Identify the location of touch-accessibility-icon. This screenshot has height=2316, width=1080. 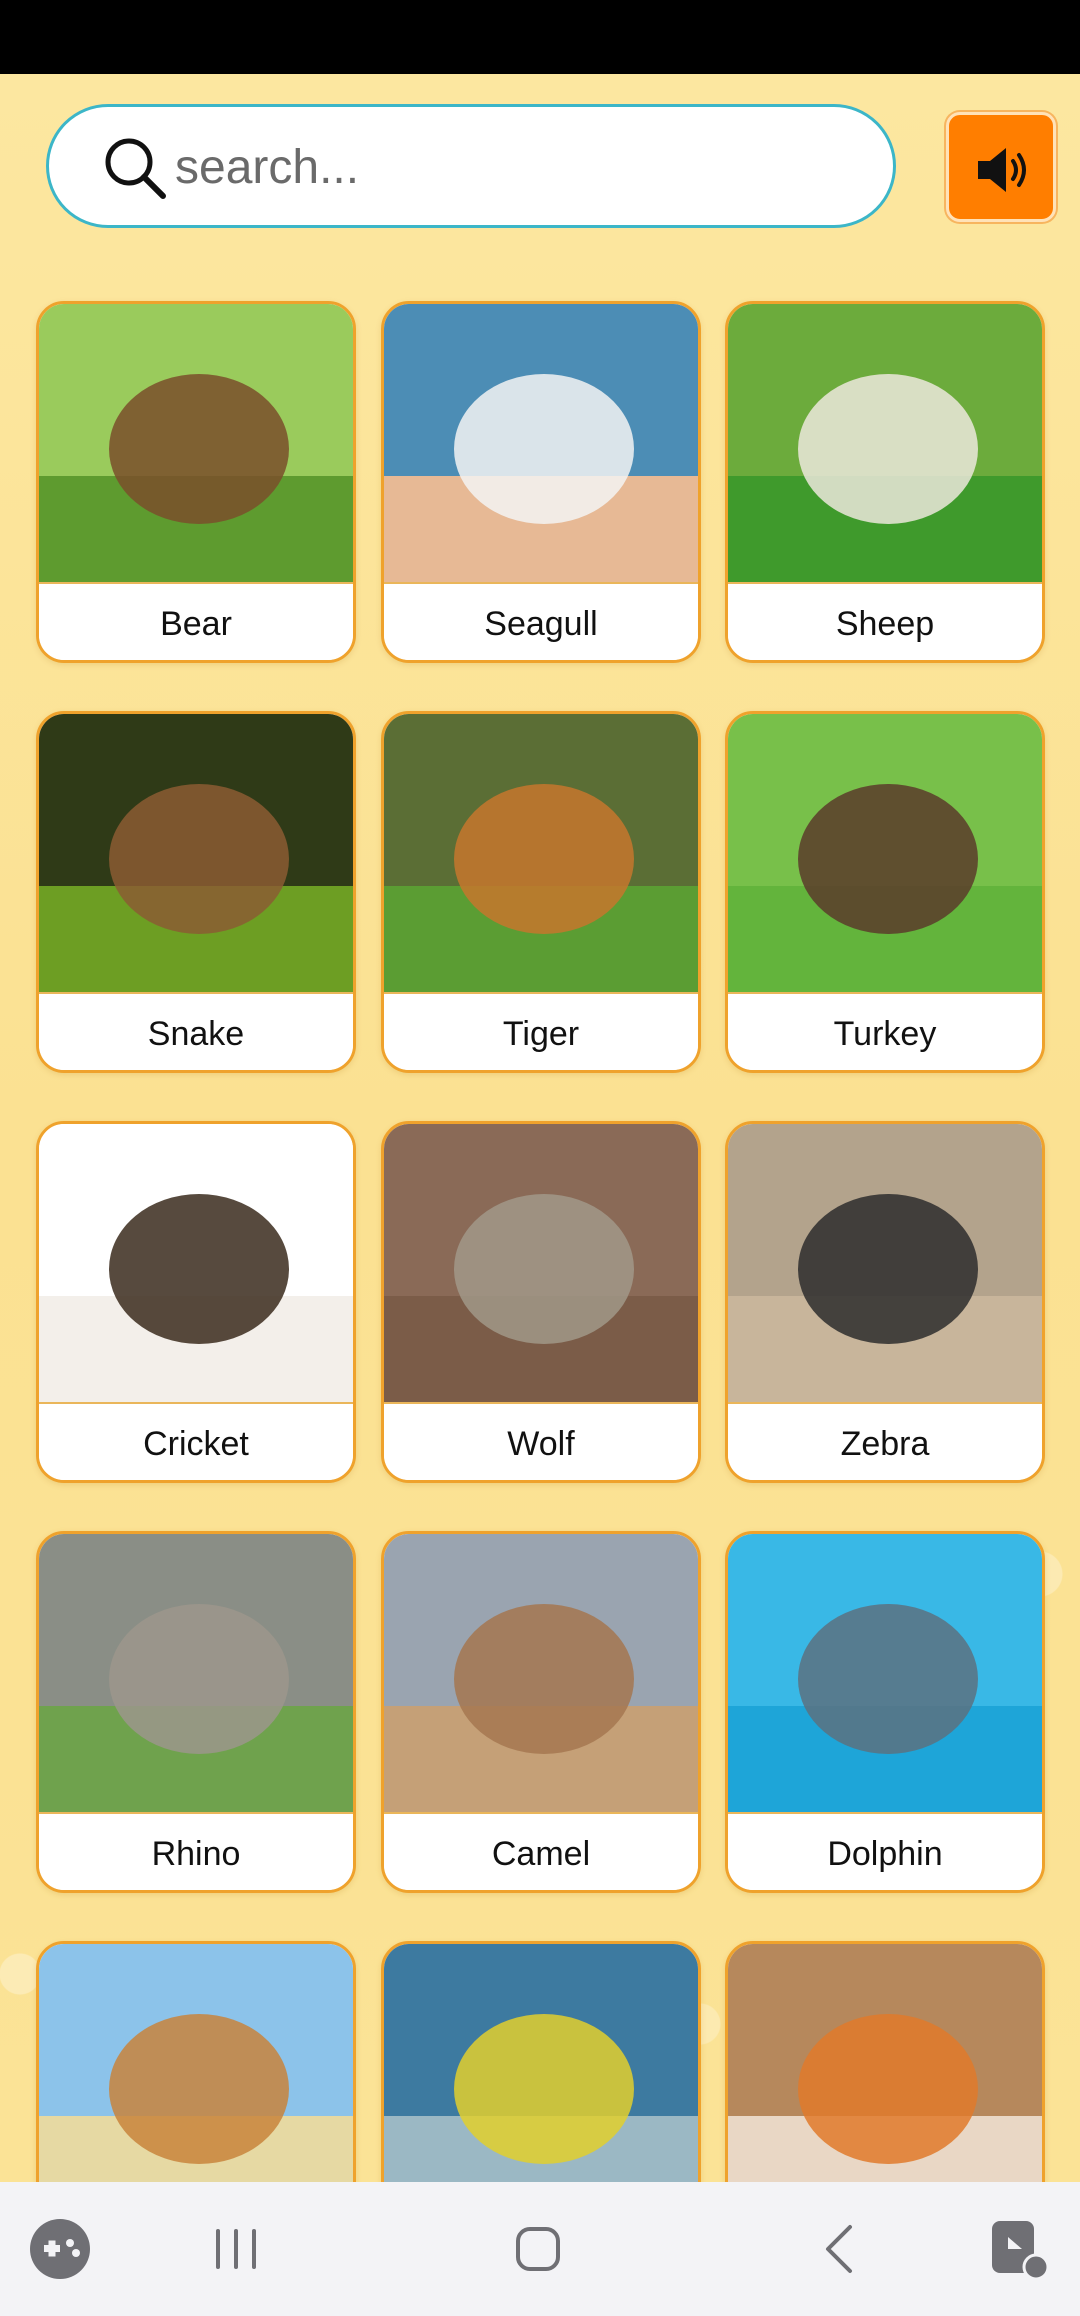
(1018, 2249).